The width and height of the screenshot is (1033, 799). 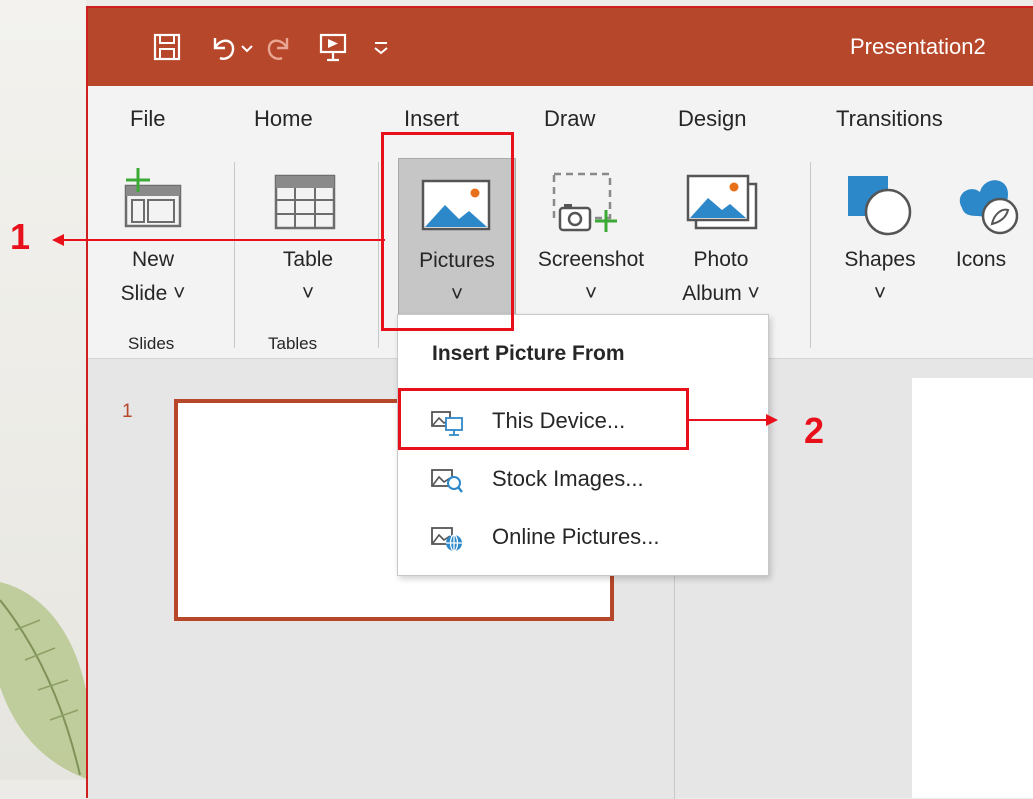 I want to click on undo-icon, so click(x=223, y=47).